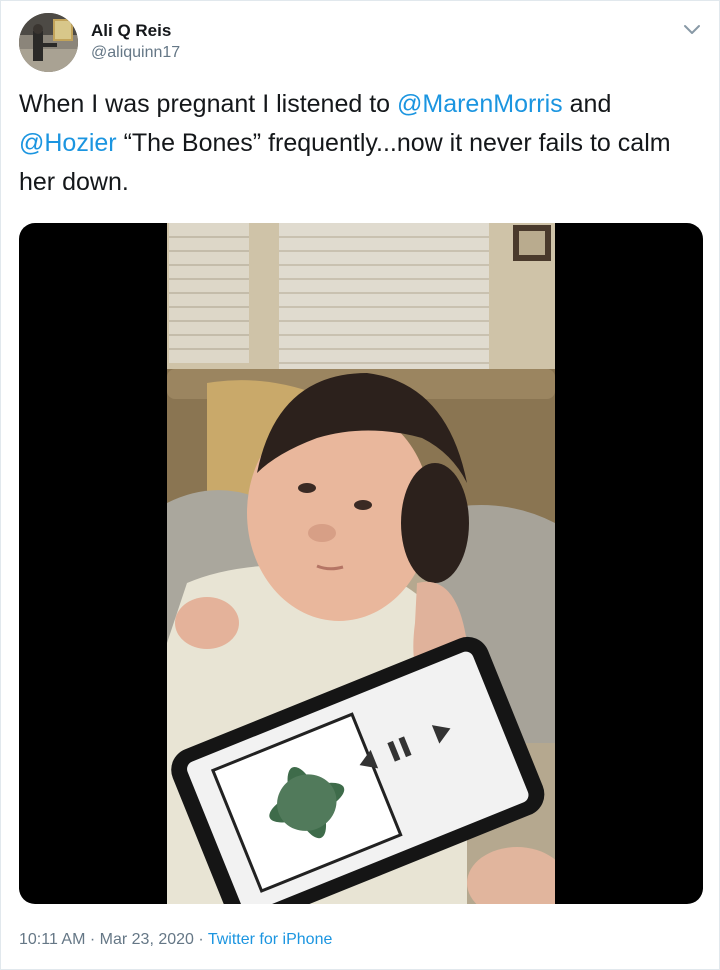  What do you see at coordinates (587, 104) in the screenshot?
I see `tweet-text-part: and` at bounding box center [587, 104].